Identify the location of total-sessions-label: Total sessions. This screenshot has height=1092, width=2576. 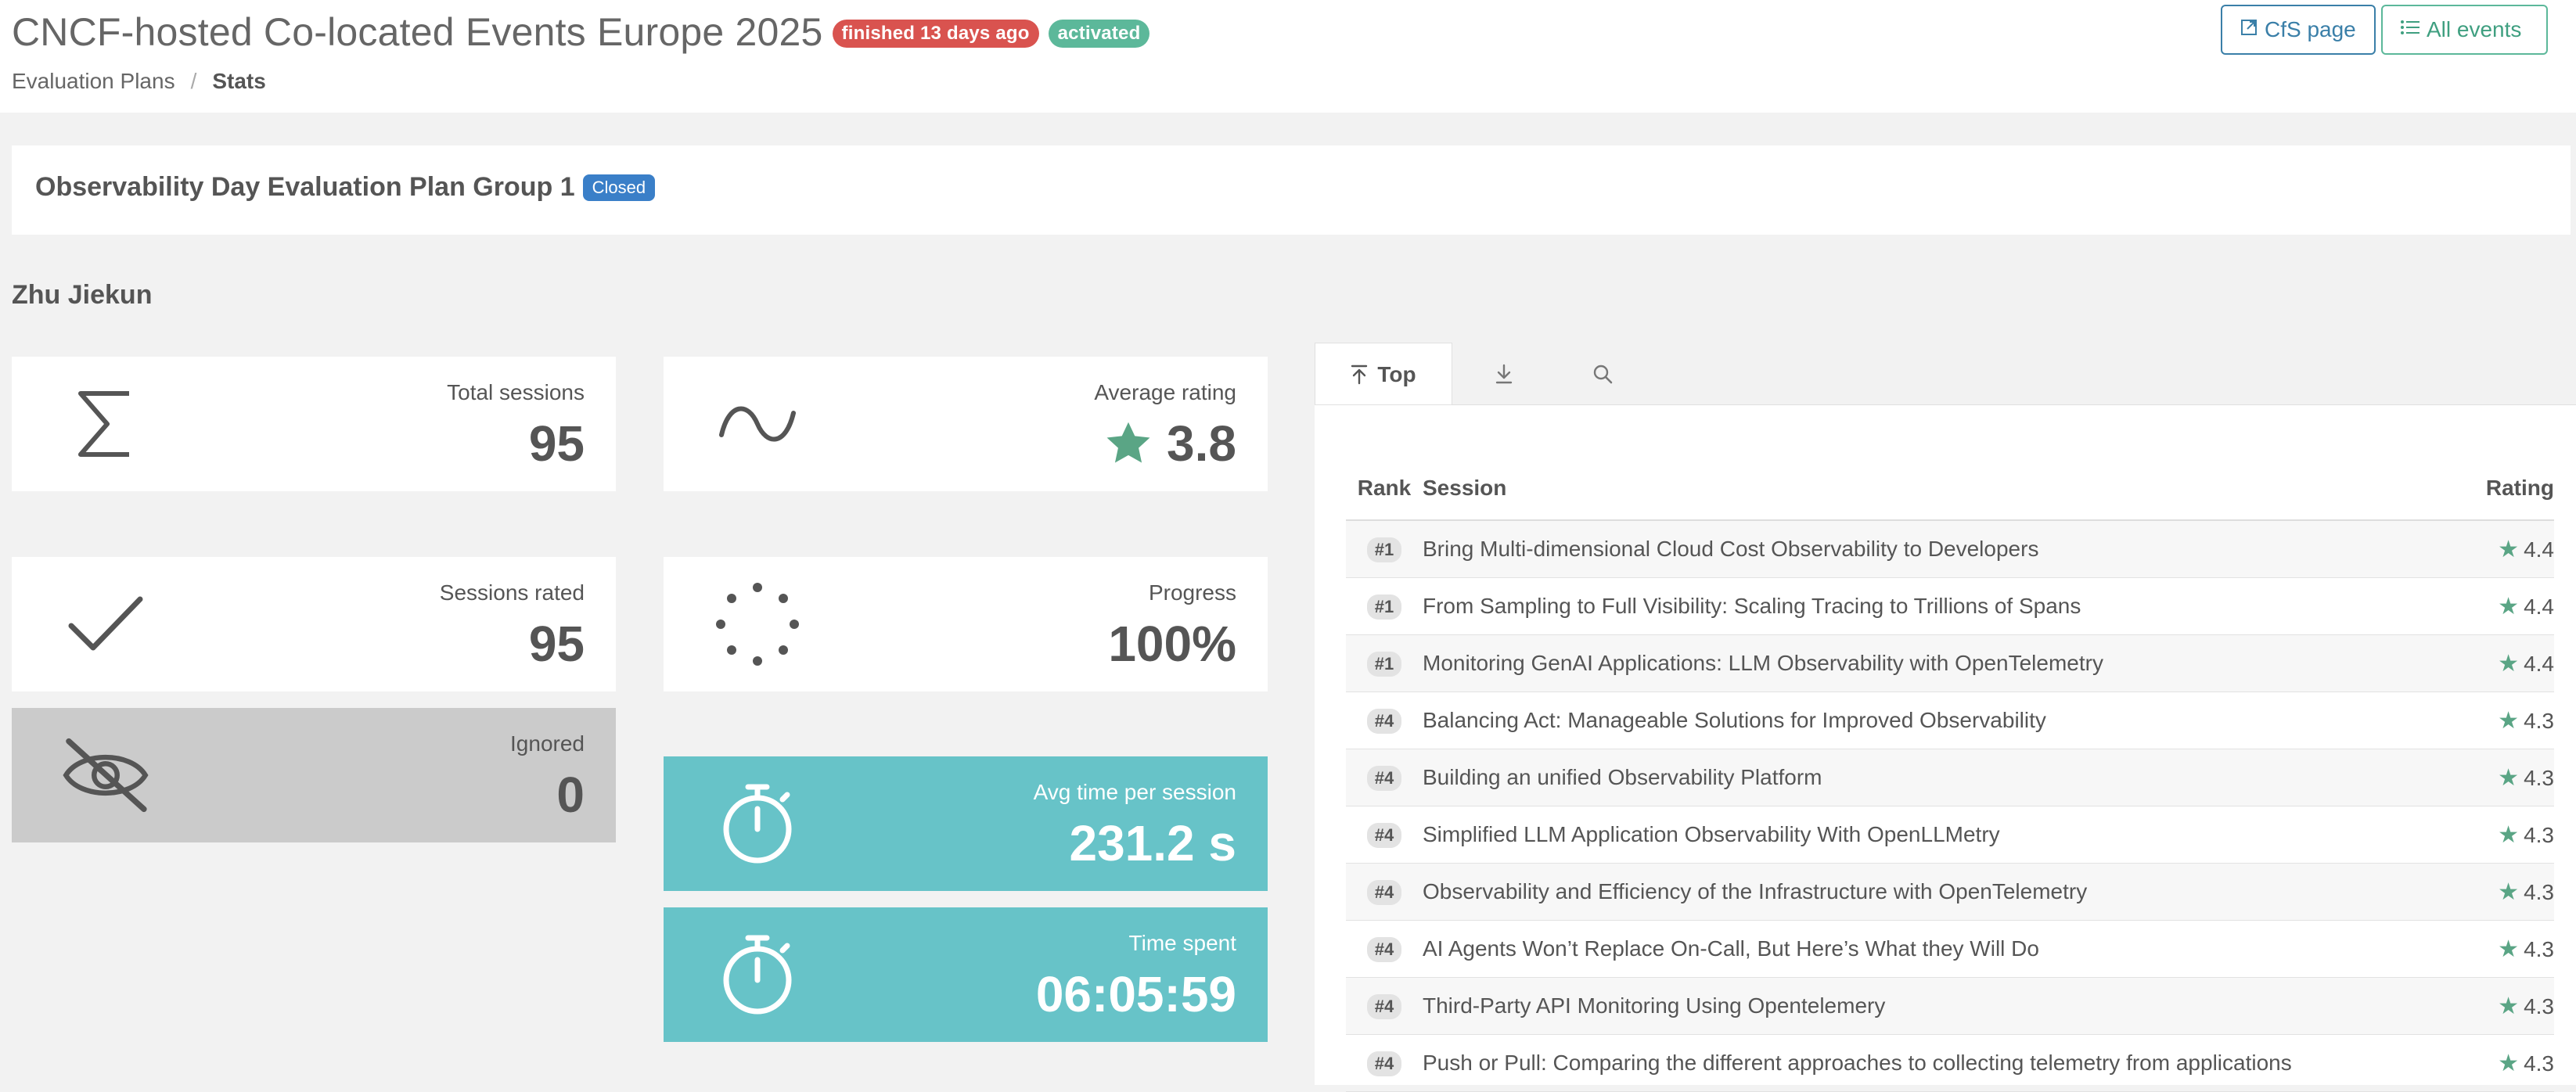
(516, 392).